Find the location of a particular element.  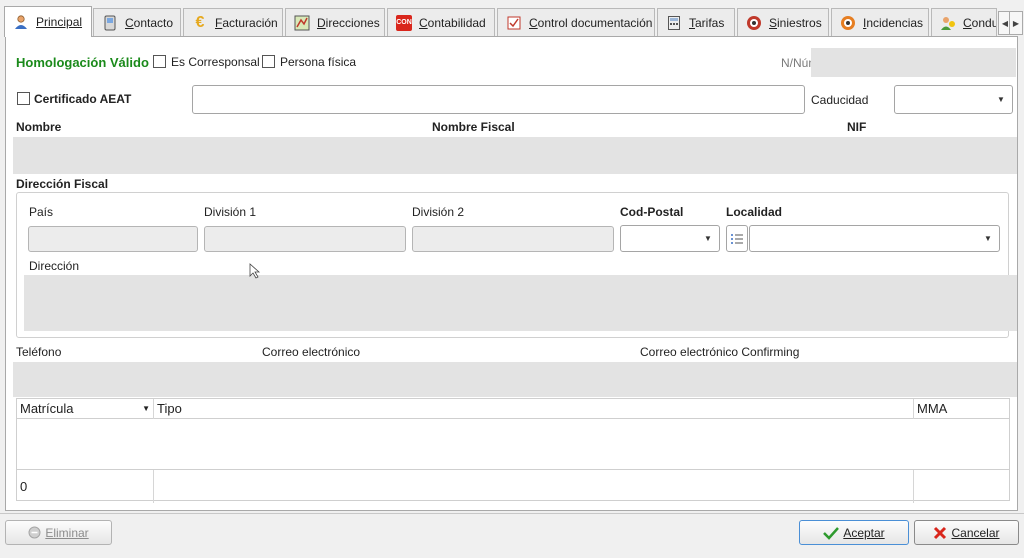

division1-label: División 1 is located at coordinates (230, 212).